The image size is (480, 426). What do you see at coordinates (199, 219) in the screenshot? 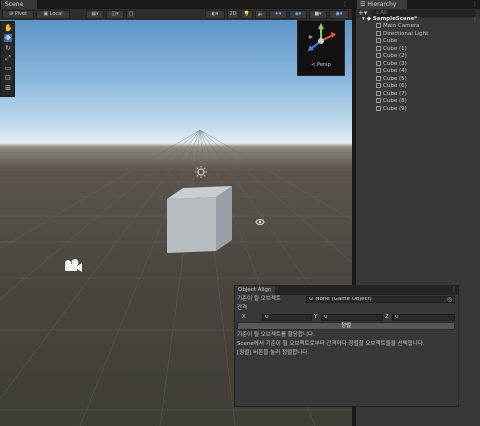
I see `cube-object` at bounding box center [199, 219].